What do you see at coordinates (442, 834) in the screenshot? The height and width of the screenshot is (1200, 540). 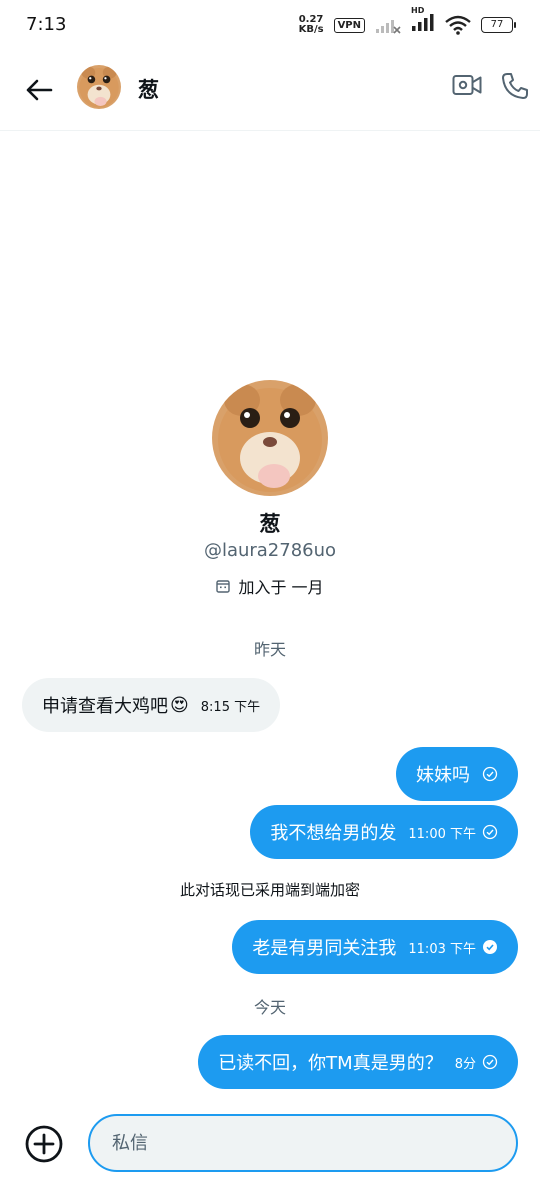 I see `message-time: 11:00 下午` at bounding box center [442, 834].